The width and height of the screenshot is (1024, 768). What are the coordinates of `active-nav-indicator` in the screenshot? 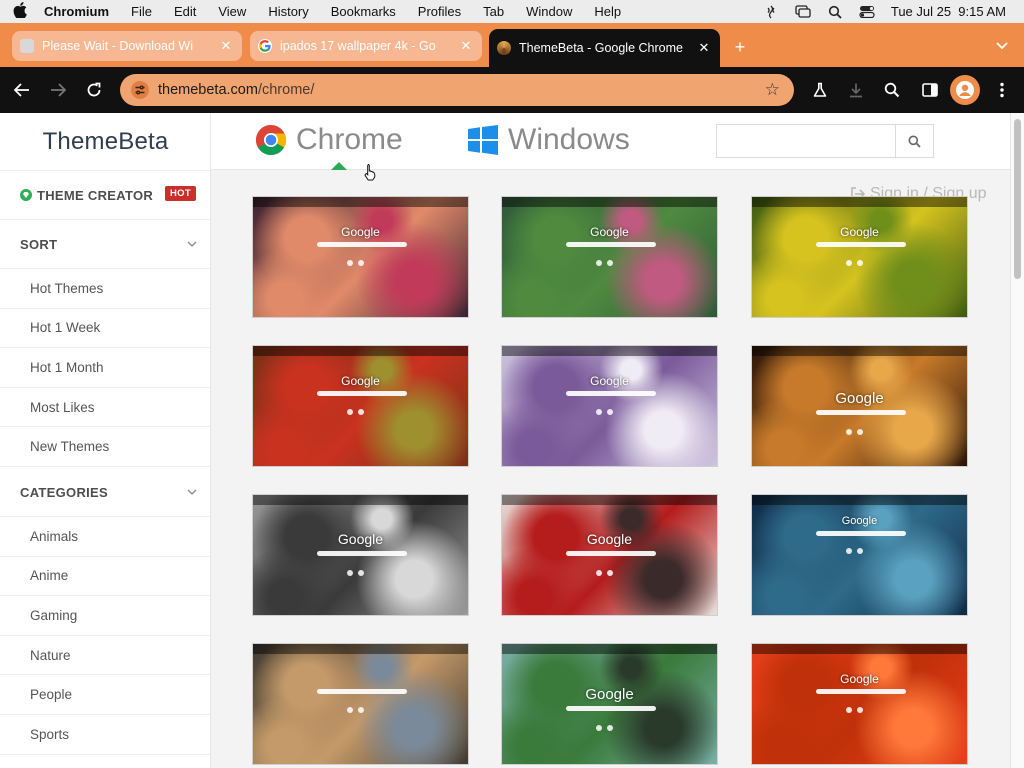 It's located at (339, 166).